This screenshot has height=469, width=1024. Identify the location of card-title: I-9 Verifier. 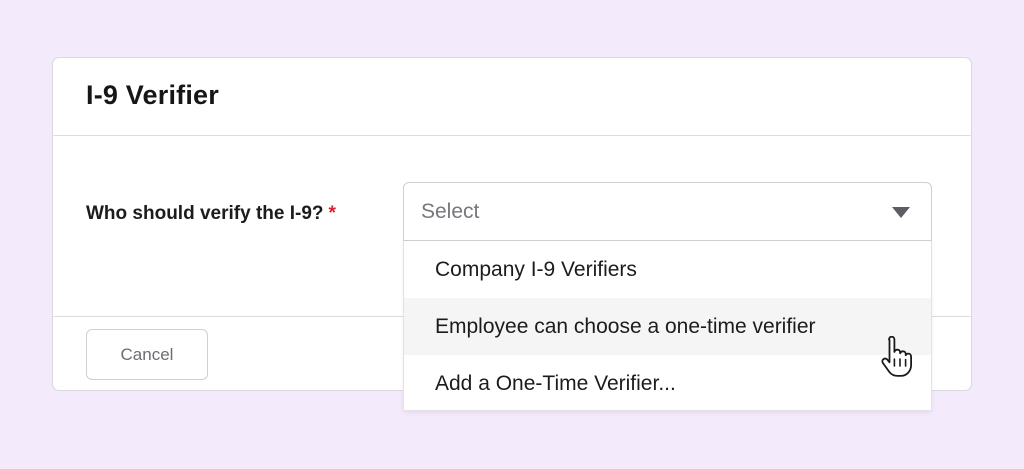
(152, 95).